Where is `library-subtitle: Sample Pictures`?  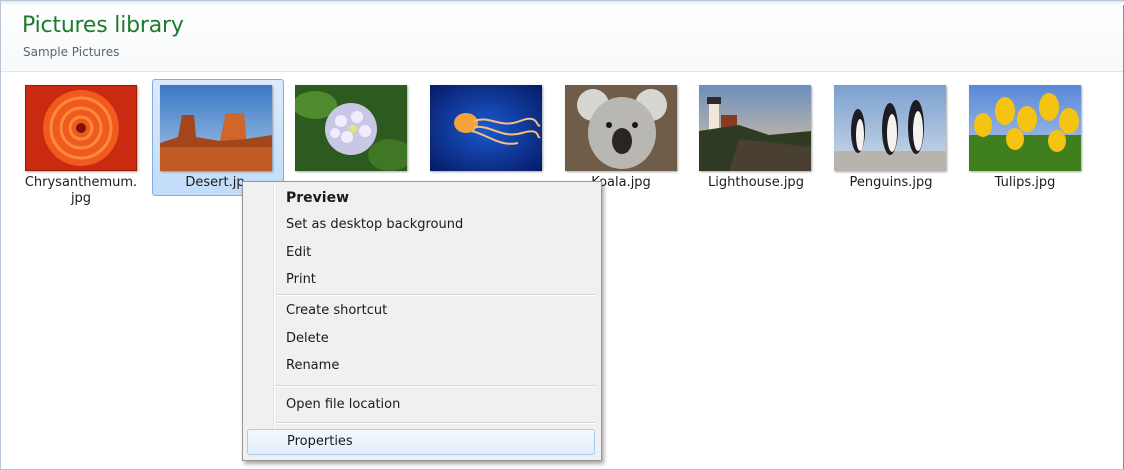 library-subtitle: Sample Pictures is located at coordinates (71, 52).